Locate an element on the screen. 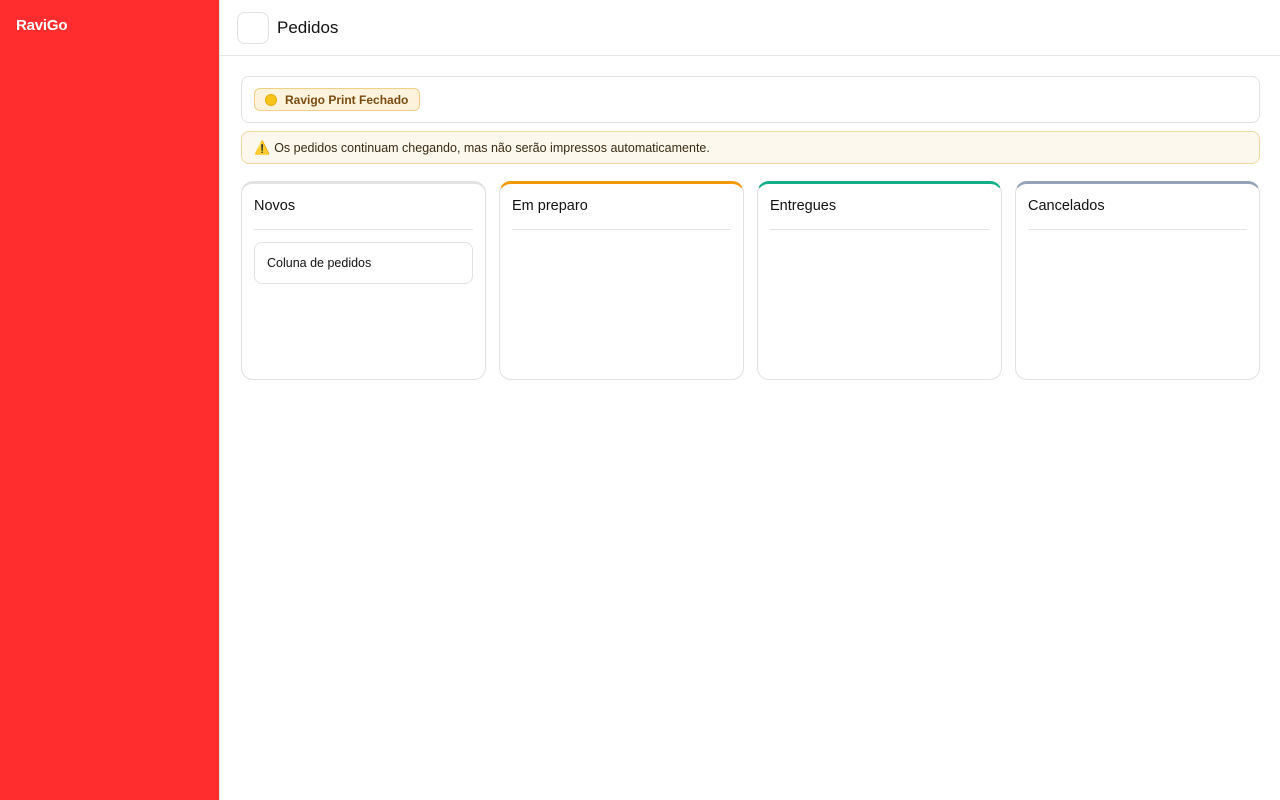 Image resolution: width=1280 pixels, height=800 pixels. column-em-preparo: Em preparo is located at coordinates (621, 280).